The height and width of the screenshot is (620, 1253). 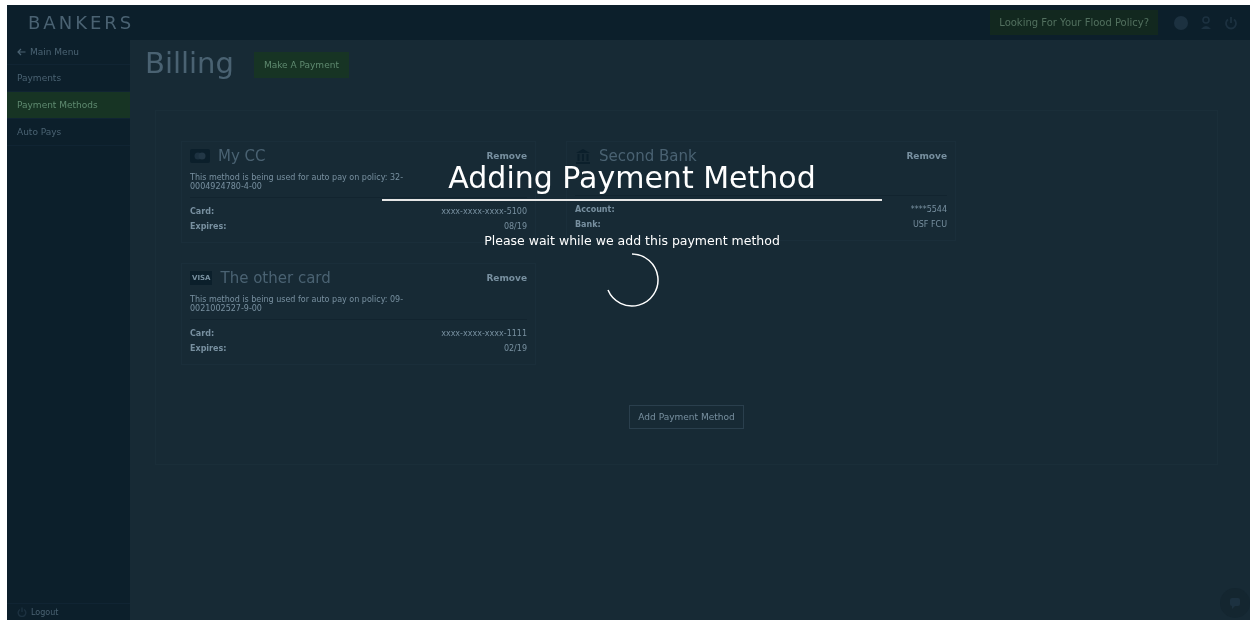 What do you see at coordinates (686, 417) in the screenshot?
I see `add-payment-method-button: Add Payment Method` at bounding box center [686, 417].